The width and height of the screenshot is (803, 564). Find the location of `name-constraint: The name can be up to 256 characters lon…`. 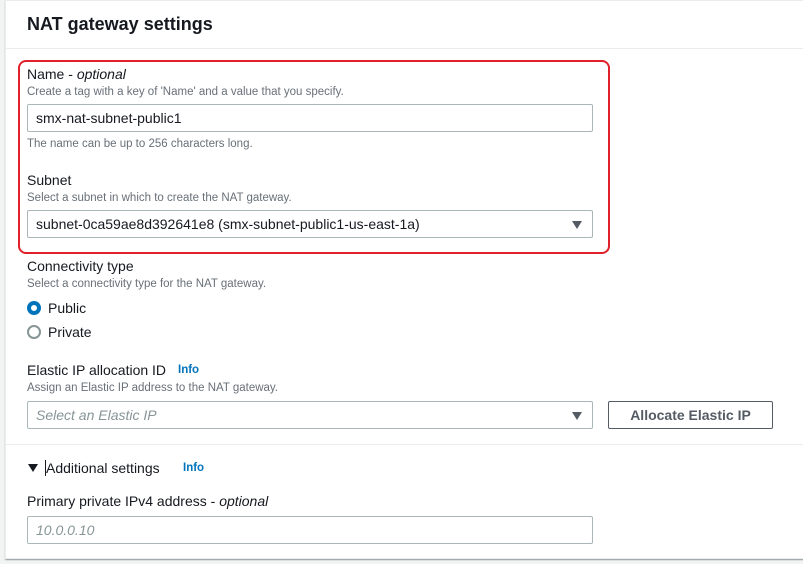

name-constraint: The name can be up to 256 characters lon… is located at coordinates (140, 144).